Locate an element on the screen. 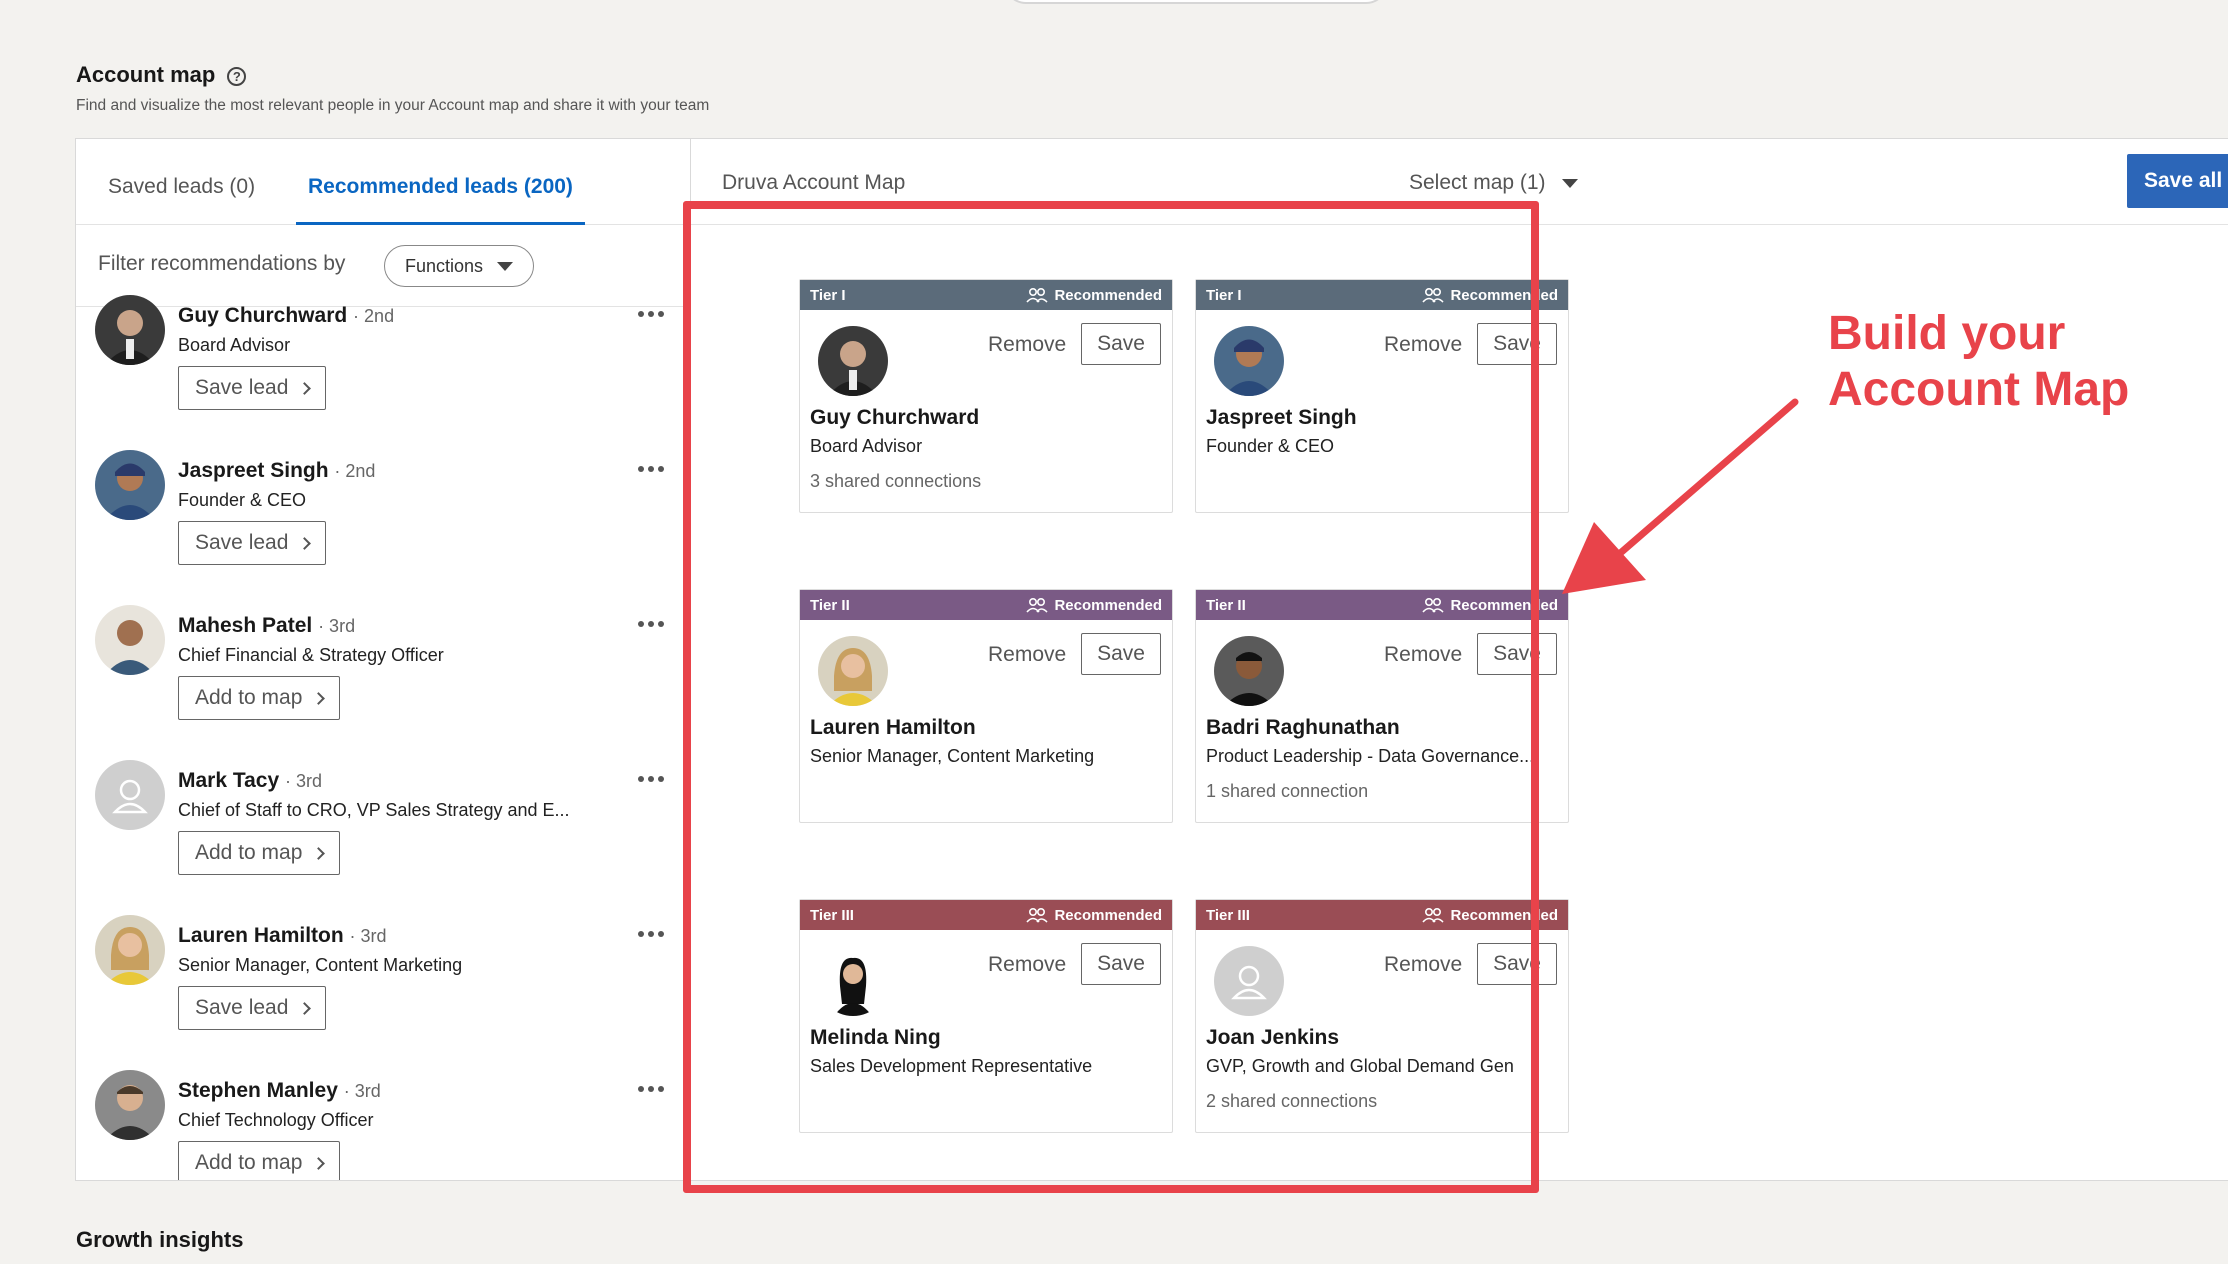 This screenshot has width=2228, height=1264. tab-recommended-leads: Recommended leads (200) is located at coordinates (440, 200).